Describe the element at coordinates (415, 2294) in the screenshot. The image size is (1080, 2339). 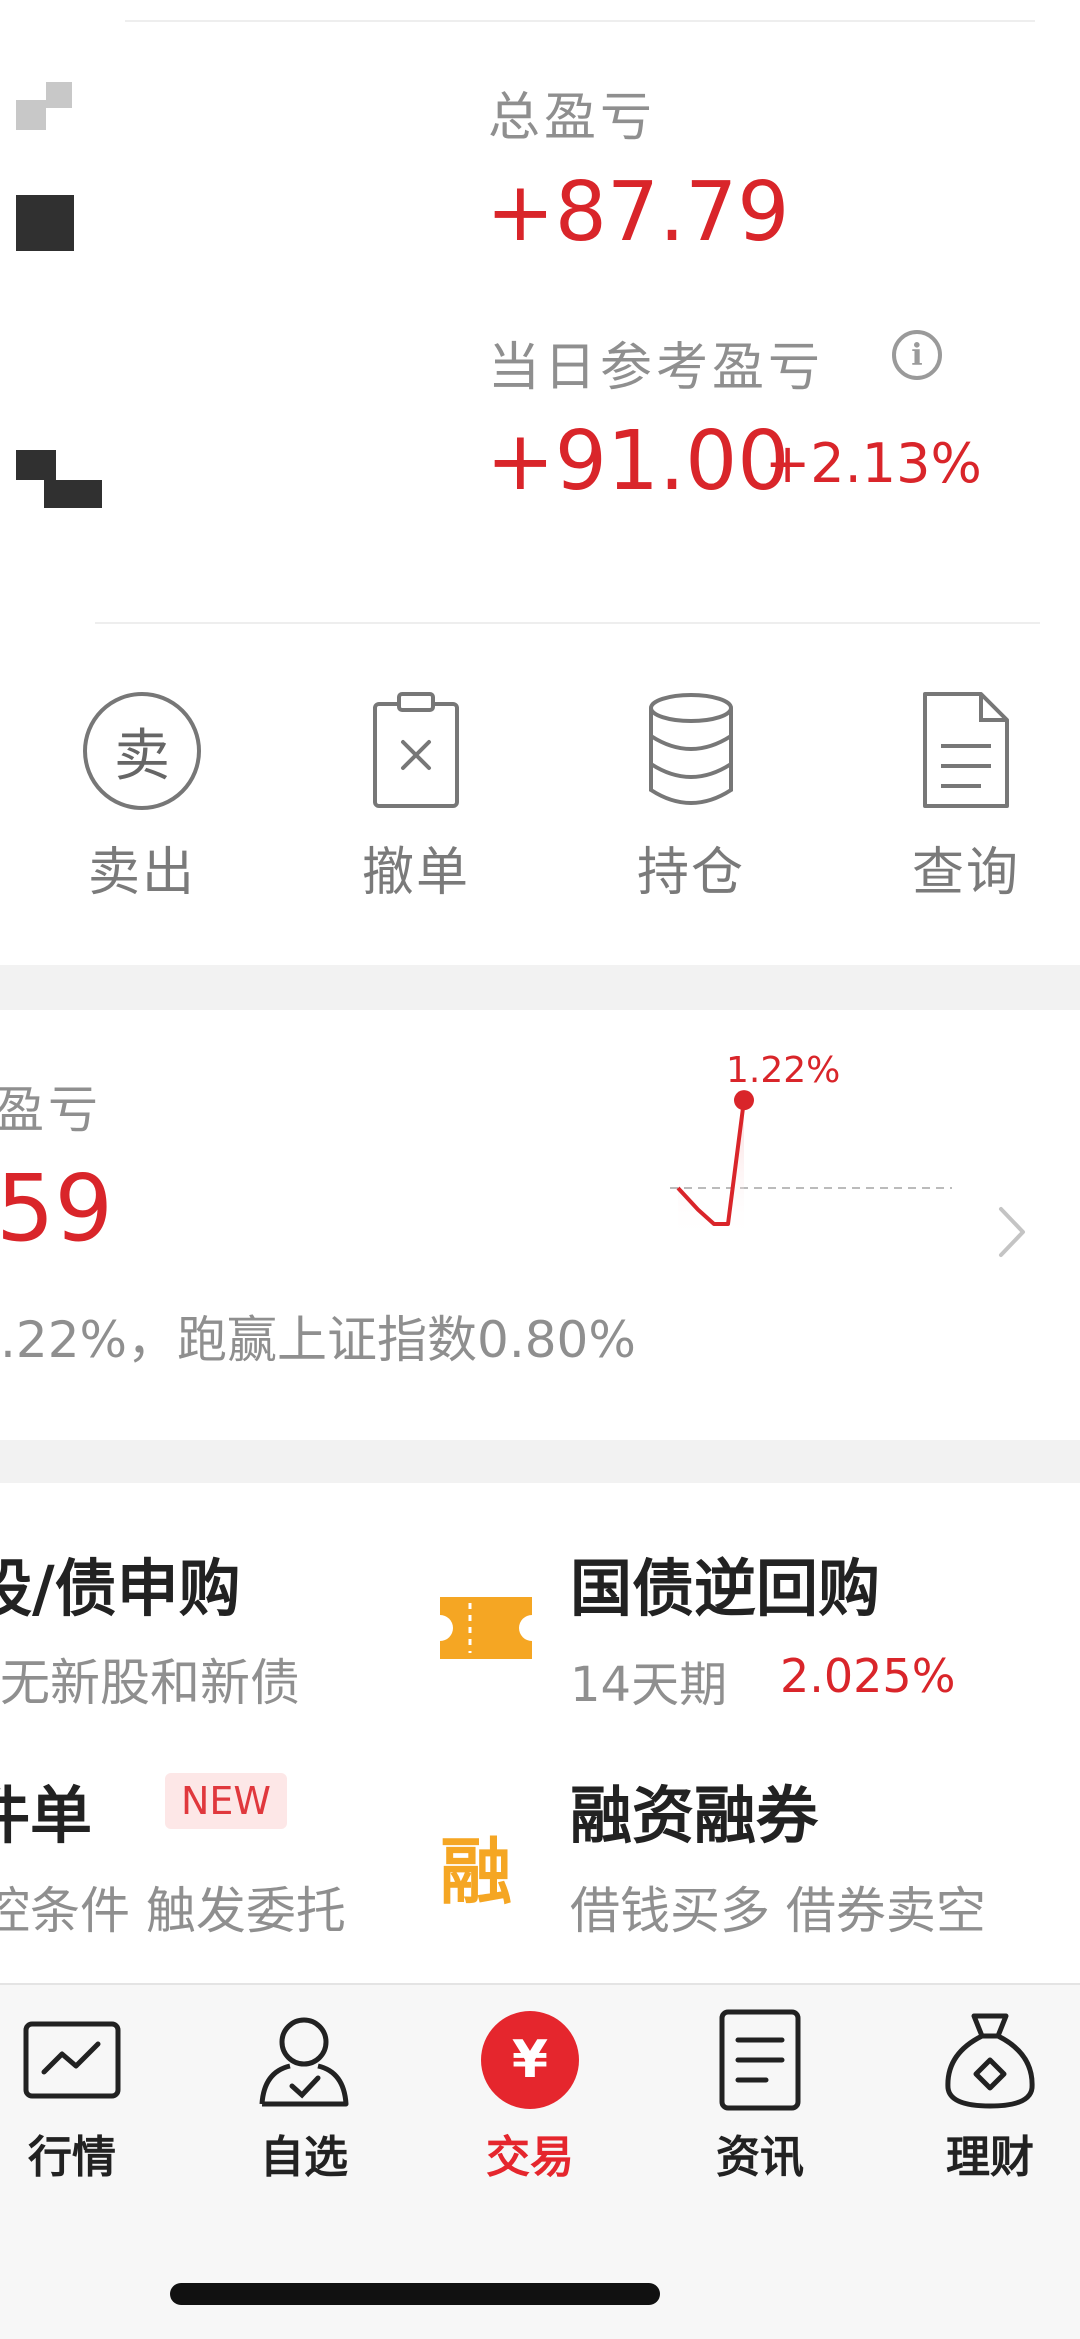
I see `home-indicator` at that location.